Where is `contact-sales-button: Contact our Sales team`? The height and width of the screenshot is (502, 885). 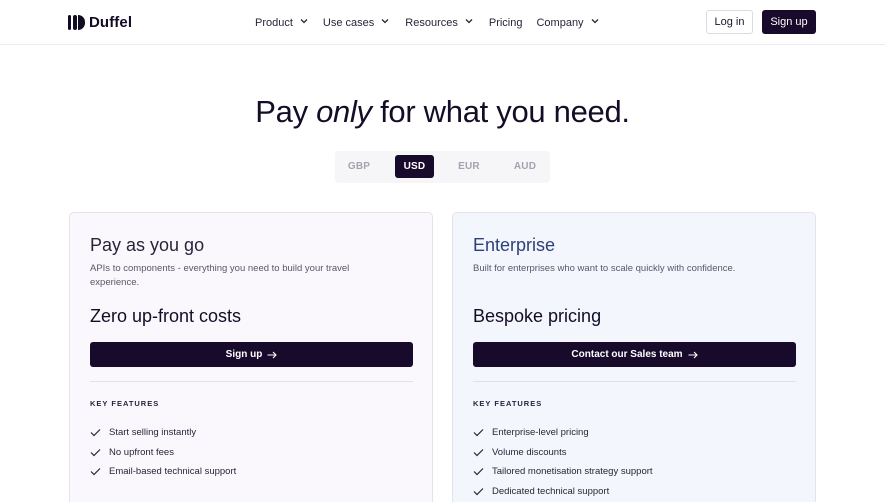 contact-sales-button: Contact our Sales team is located at coordinates (634, 354).